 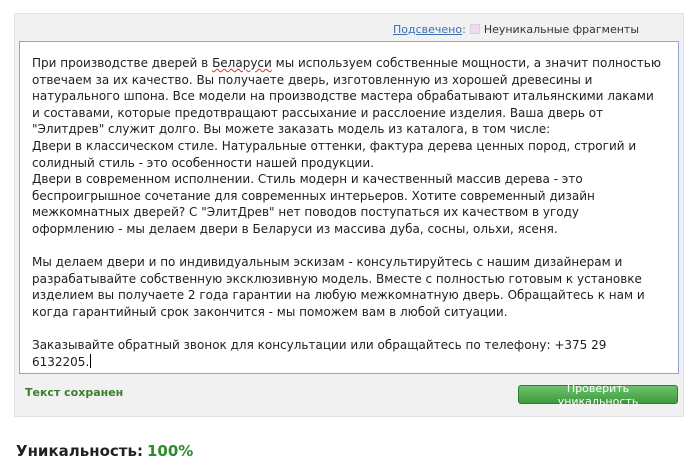 I want to click on uniqueness-result: Уникальность: 100%, so click(x=104, y=451).